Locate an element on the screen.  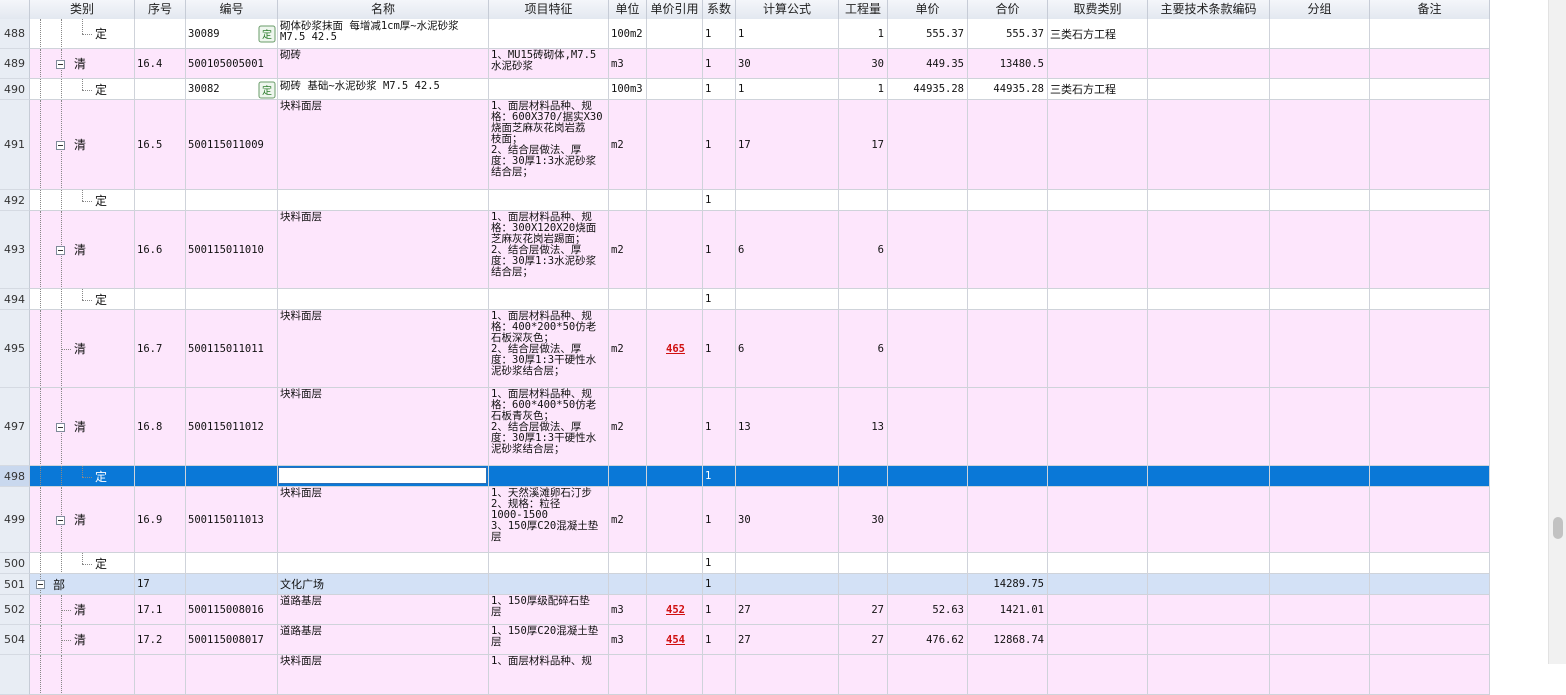
unit-cell: m3 is located at coordinates (628, 64).